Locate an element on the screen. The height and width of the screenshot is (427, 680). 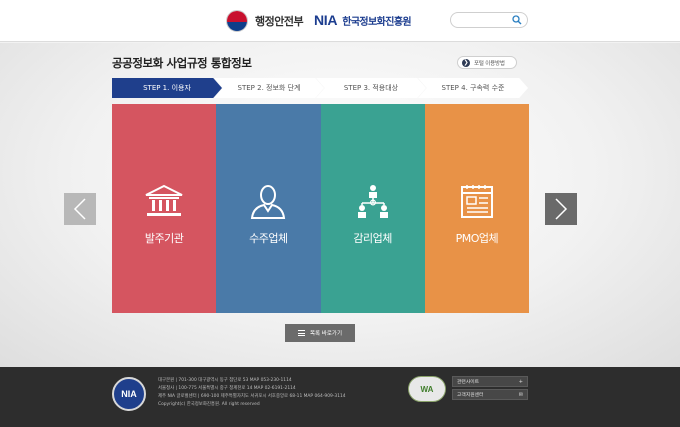
ministry-name: 행정안전부 is located at coordinates (279, 21).